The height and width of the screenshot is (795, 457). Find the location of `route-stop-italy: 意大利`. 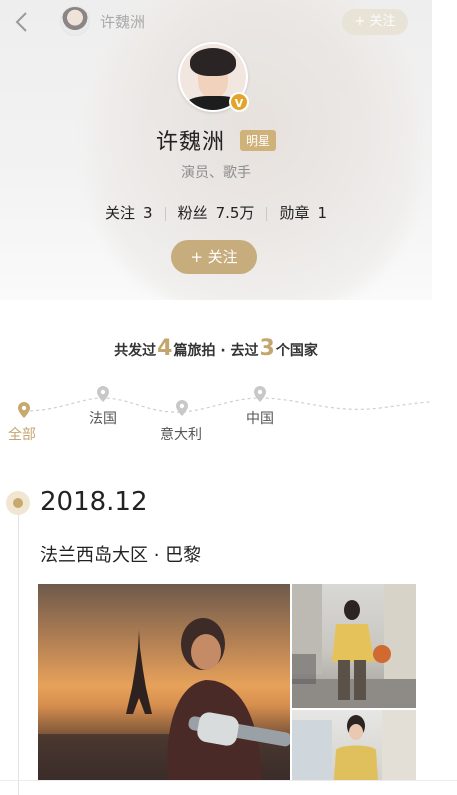

route-stop-italy: 意大利 is located at coordinates (181, 434).